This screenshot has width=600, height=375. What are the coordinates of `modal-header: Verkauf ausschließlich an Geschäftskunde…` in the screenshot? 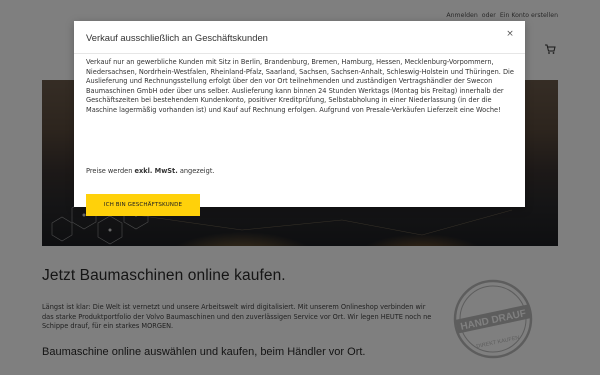 It's located at (299, 37).